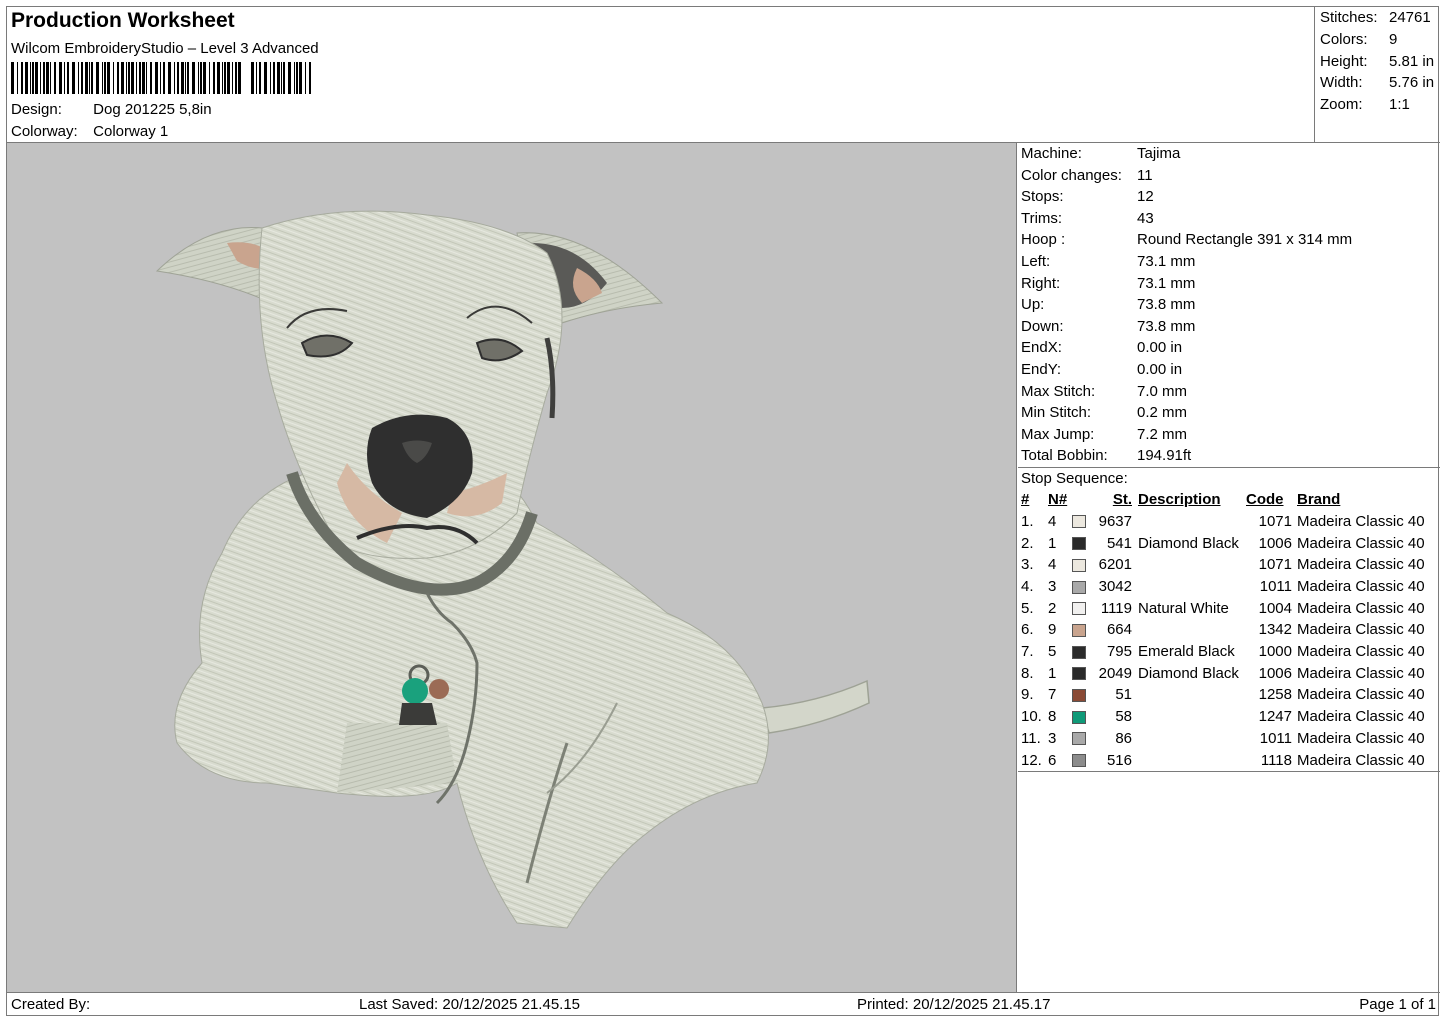 This screenshot has width=1445, height=1021. I want to click on property-label: Machine:, so click(1051, 153).